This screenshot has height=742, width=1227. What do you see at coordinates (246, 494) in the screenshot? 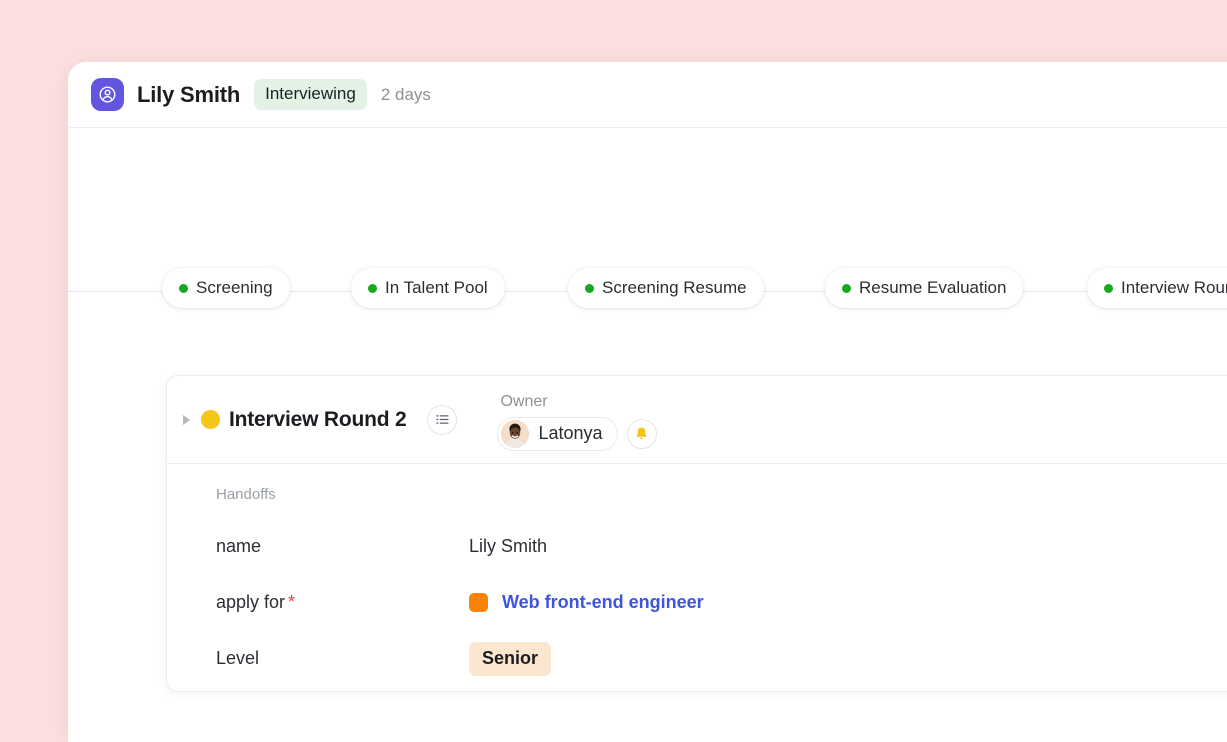
I see `section-label: Handoffs` at bounding box center [246, 494].